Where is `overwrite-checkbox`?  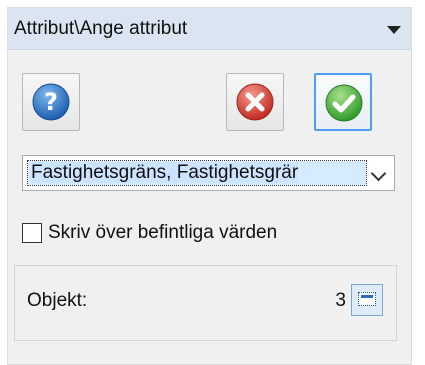
overwrite-checkbox is located at coordinates (32, 233).